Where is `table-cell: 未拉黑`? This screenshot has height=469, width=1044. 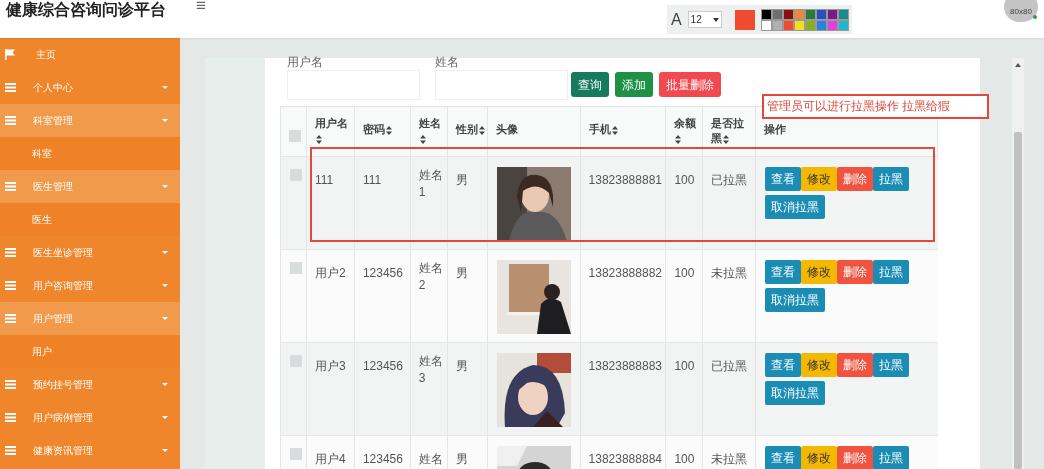
table-cell: 未拉黑 is located at coordinates (729, 273).